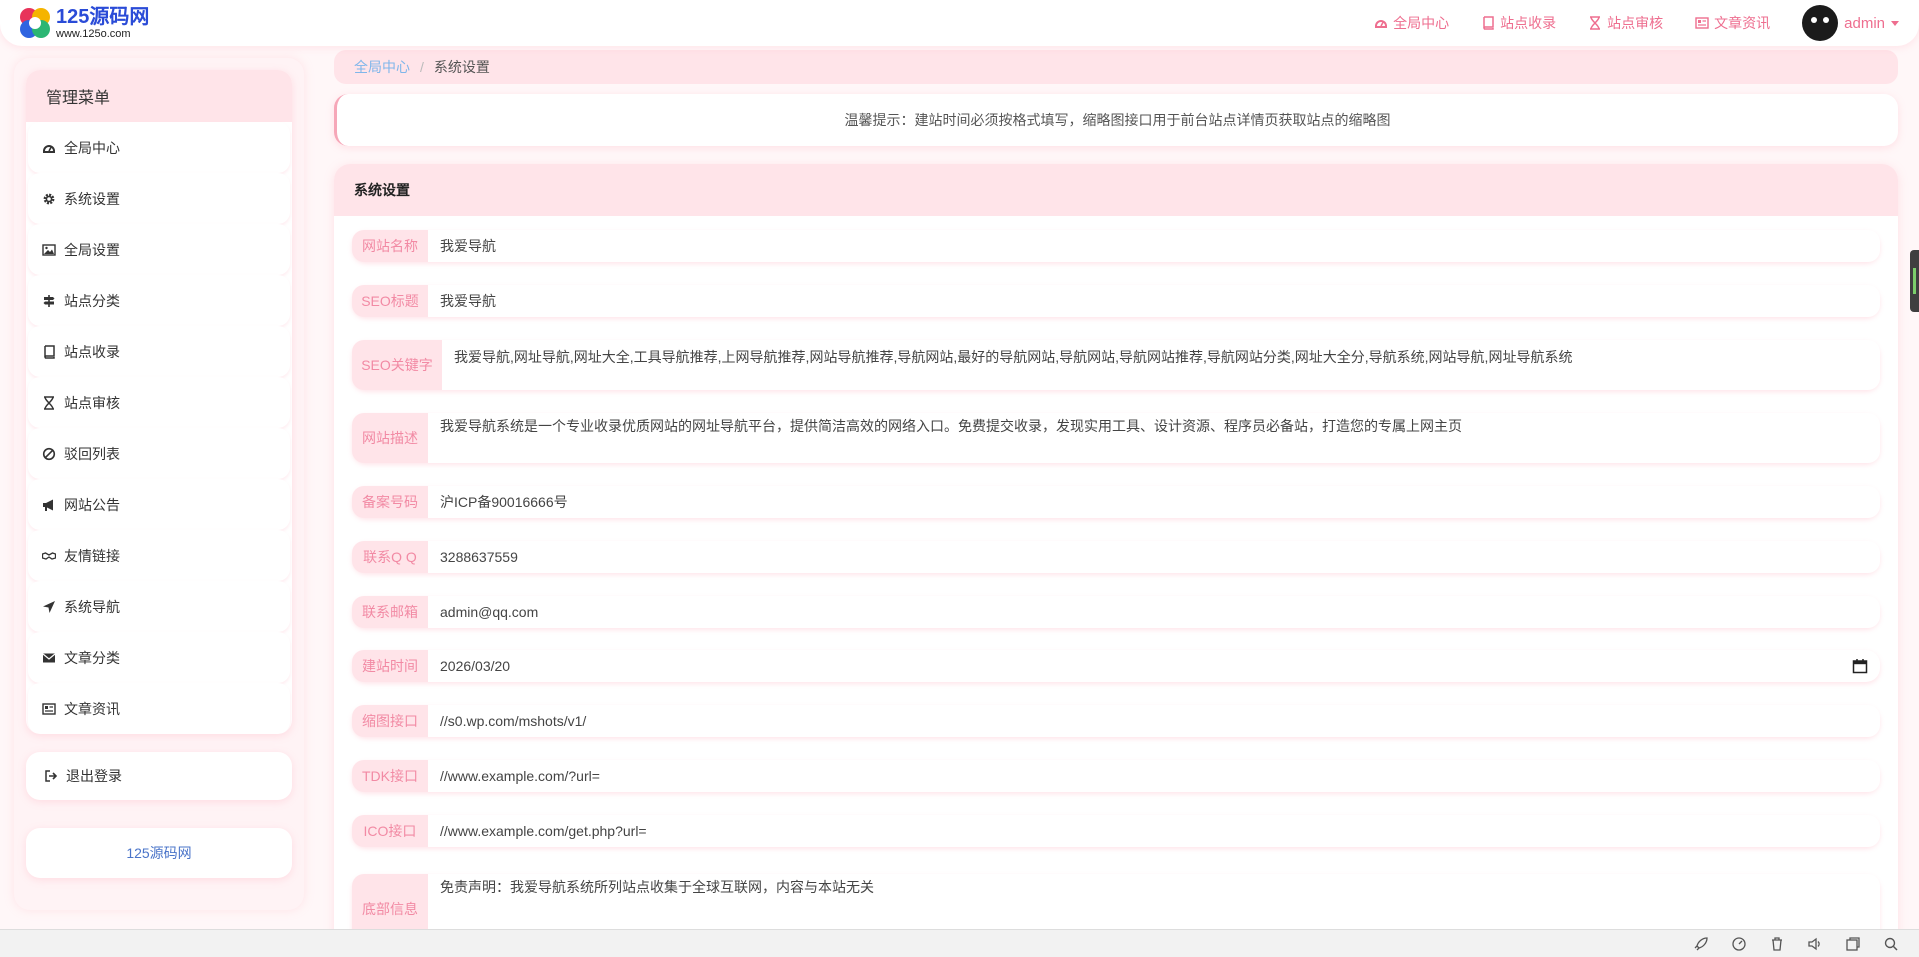  I want to click on logout-button: 退出登录, so click(159, 776).